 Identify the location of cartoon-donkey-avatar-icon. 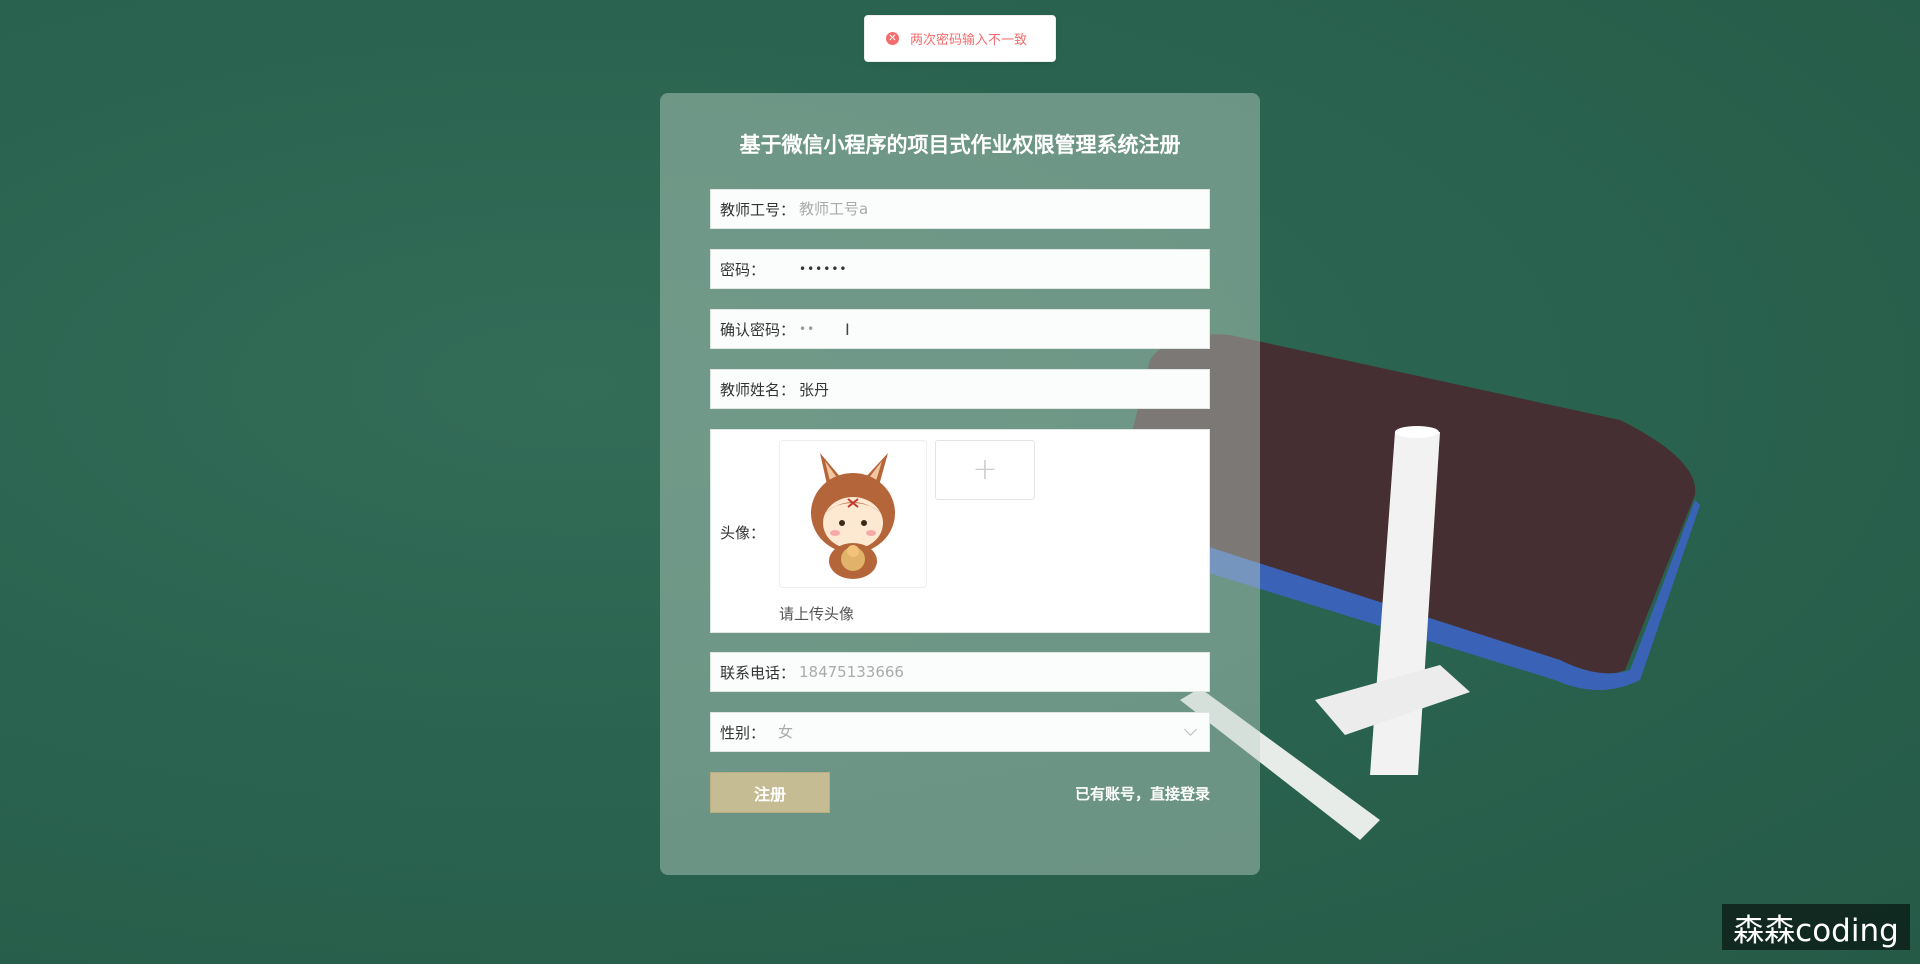
(853, 516).